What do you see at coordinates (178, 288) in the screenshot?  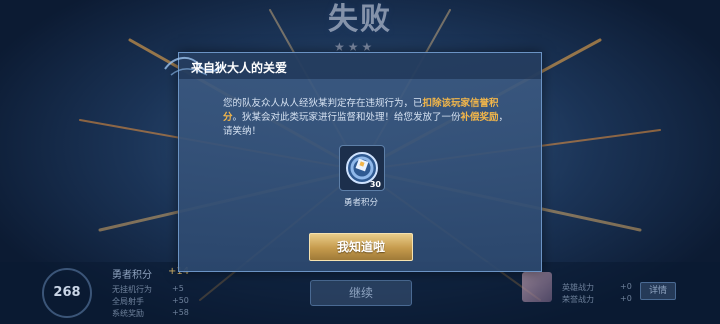 I see `stats-row-value: +5` at bounding box center [178, 288].